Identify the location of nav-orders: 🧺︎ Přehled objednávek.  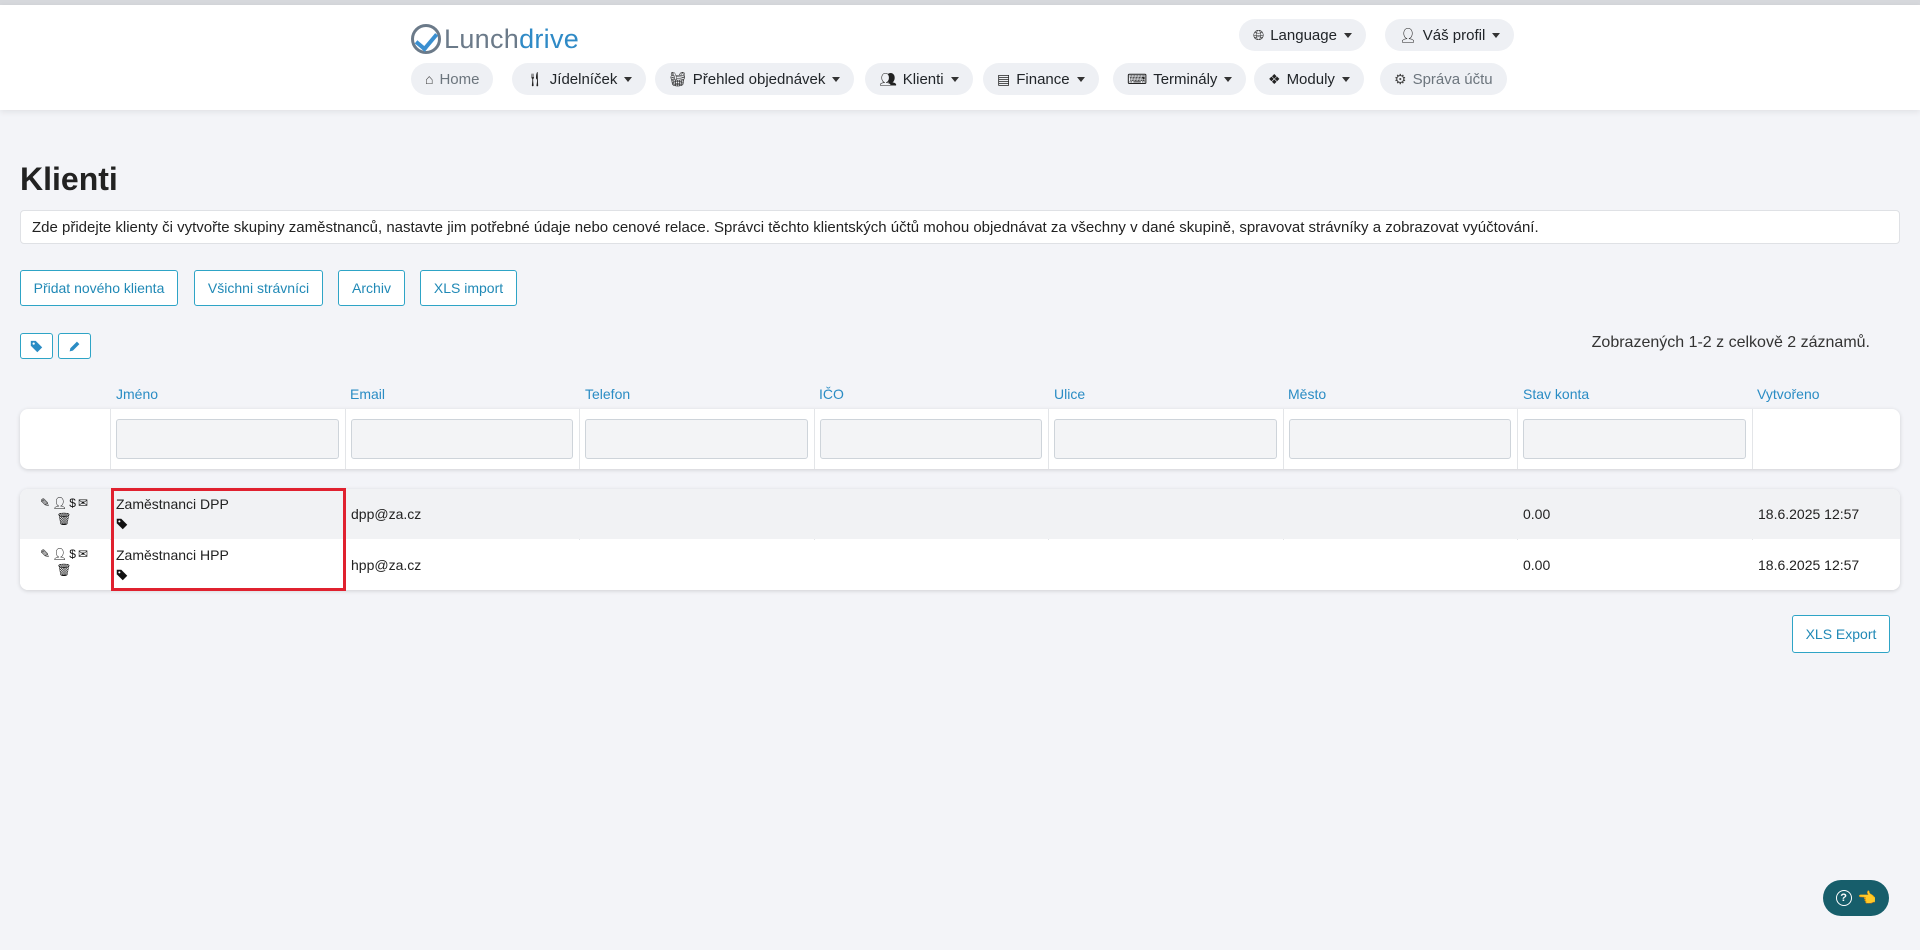
(755, 79).